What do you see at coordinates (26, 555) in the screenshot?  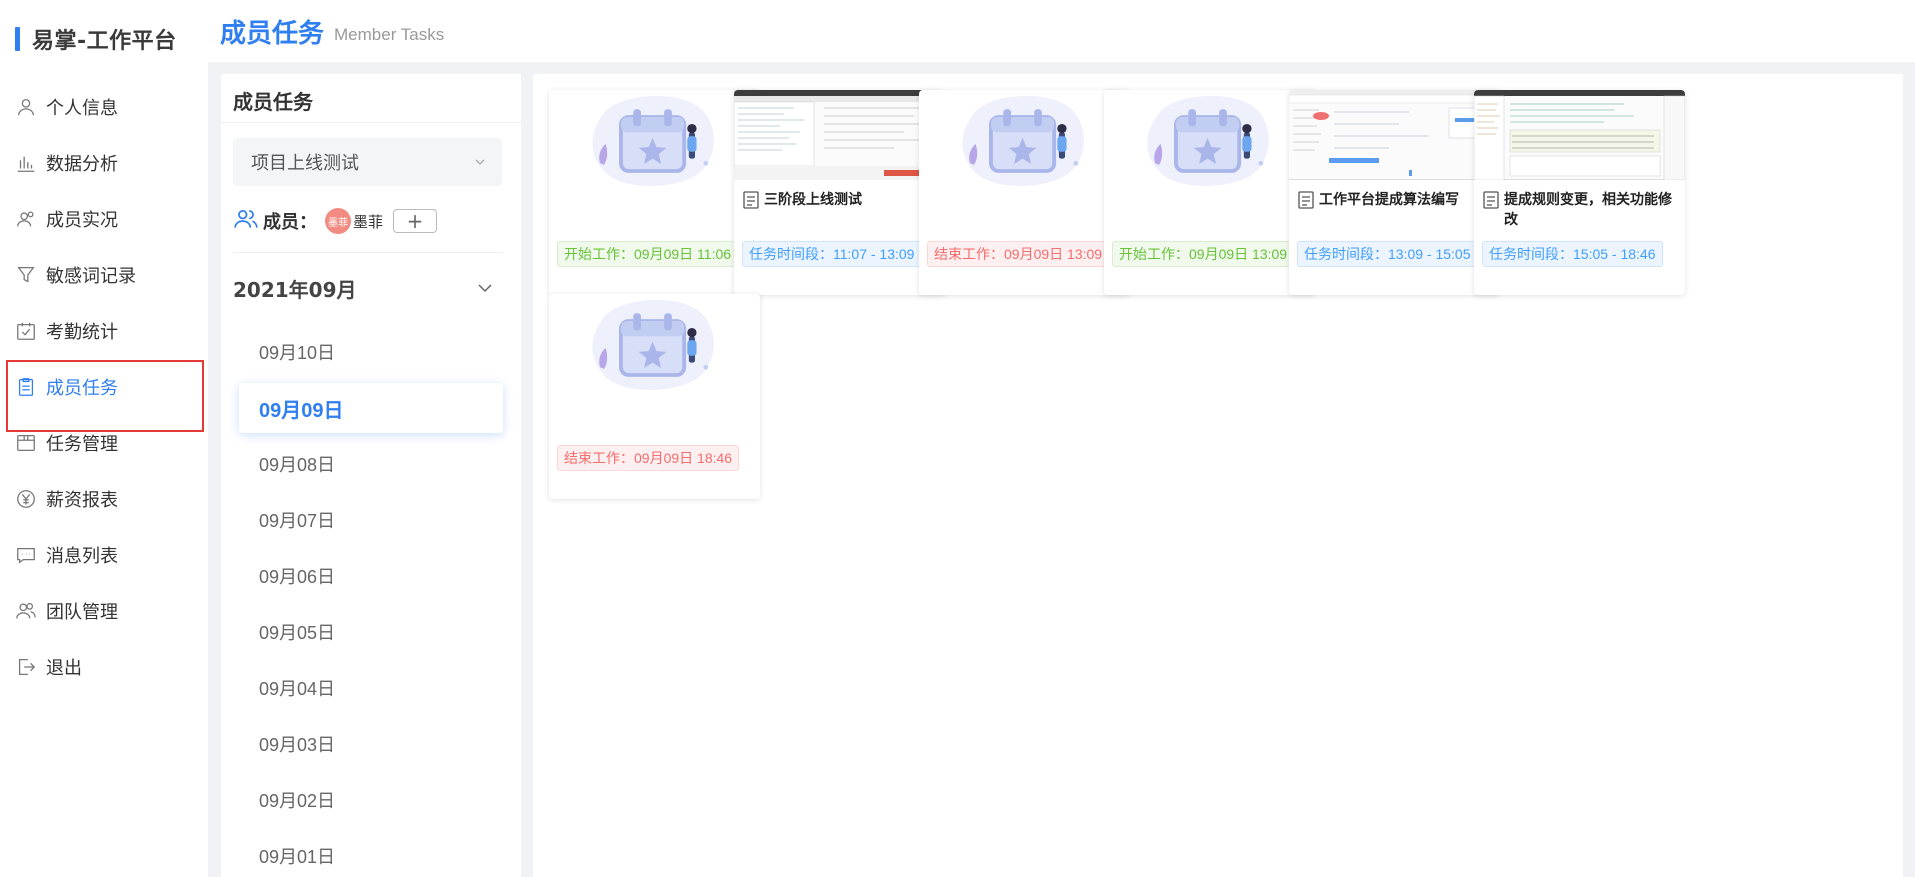 I see `message-icon` at bounding box center [26, 555].